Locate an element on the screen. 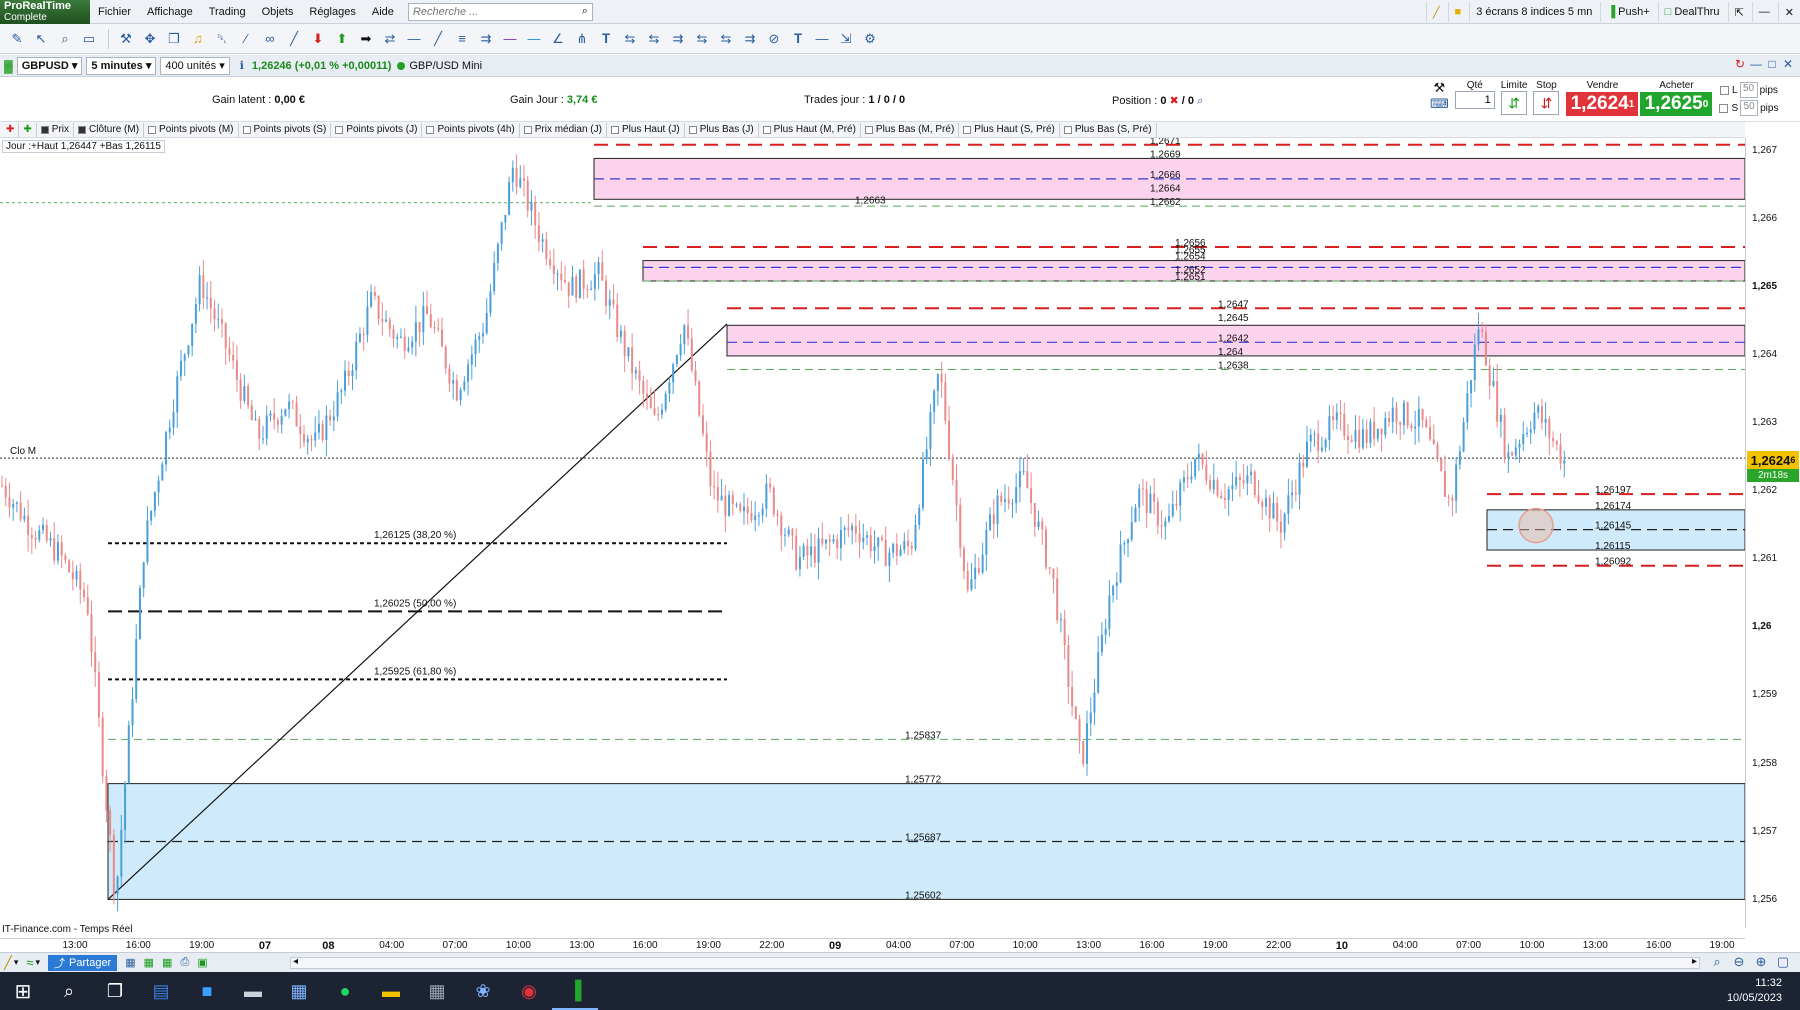  menu-fichier: Fichier is located at coordinates (114, 12).